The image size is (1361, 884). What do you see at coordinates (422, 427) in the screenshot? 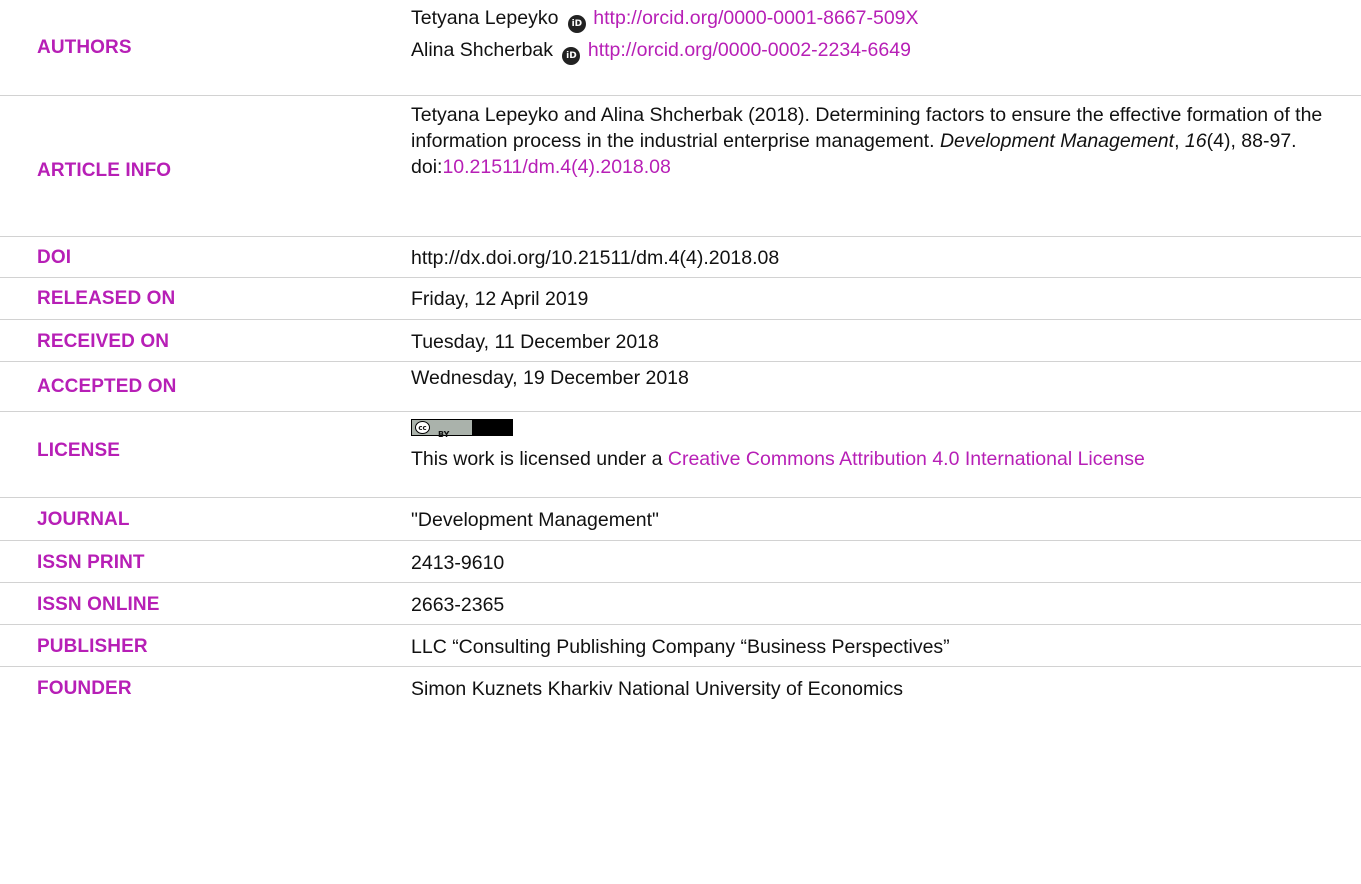
I see `cc-badge-cc: cc` at bounding box center [422, 427].